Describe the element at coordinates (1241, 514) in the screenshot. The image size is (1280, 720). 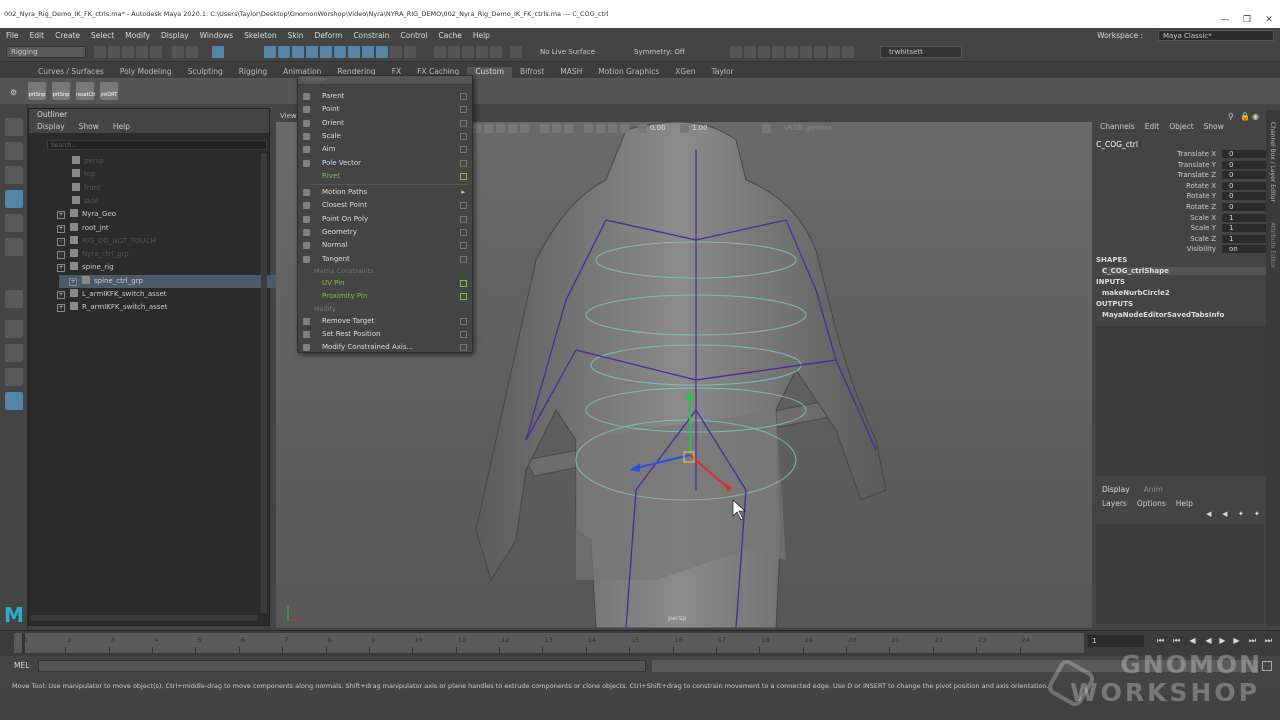
I see `new-layer-icon: ✦` at that location.